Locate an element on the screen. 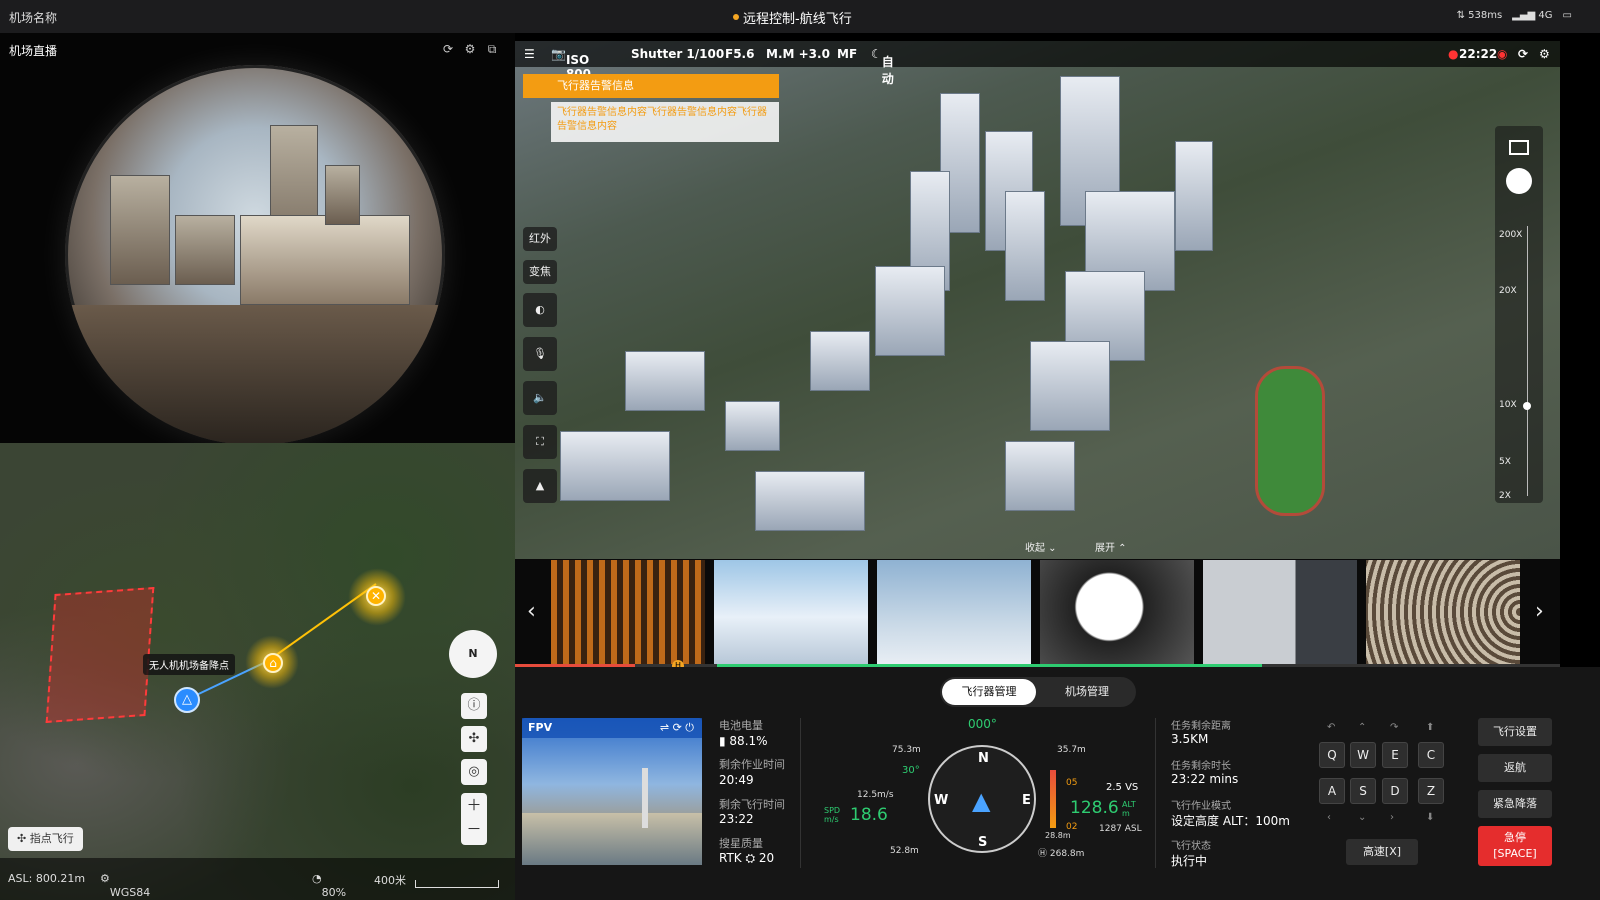 The image size is (1600, 900). iso: 📷 ISO 800 is located at coordinates (571, 64).